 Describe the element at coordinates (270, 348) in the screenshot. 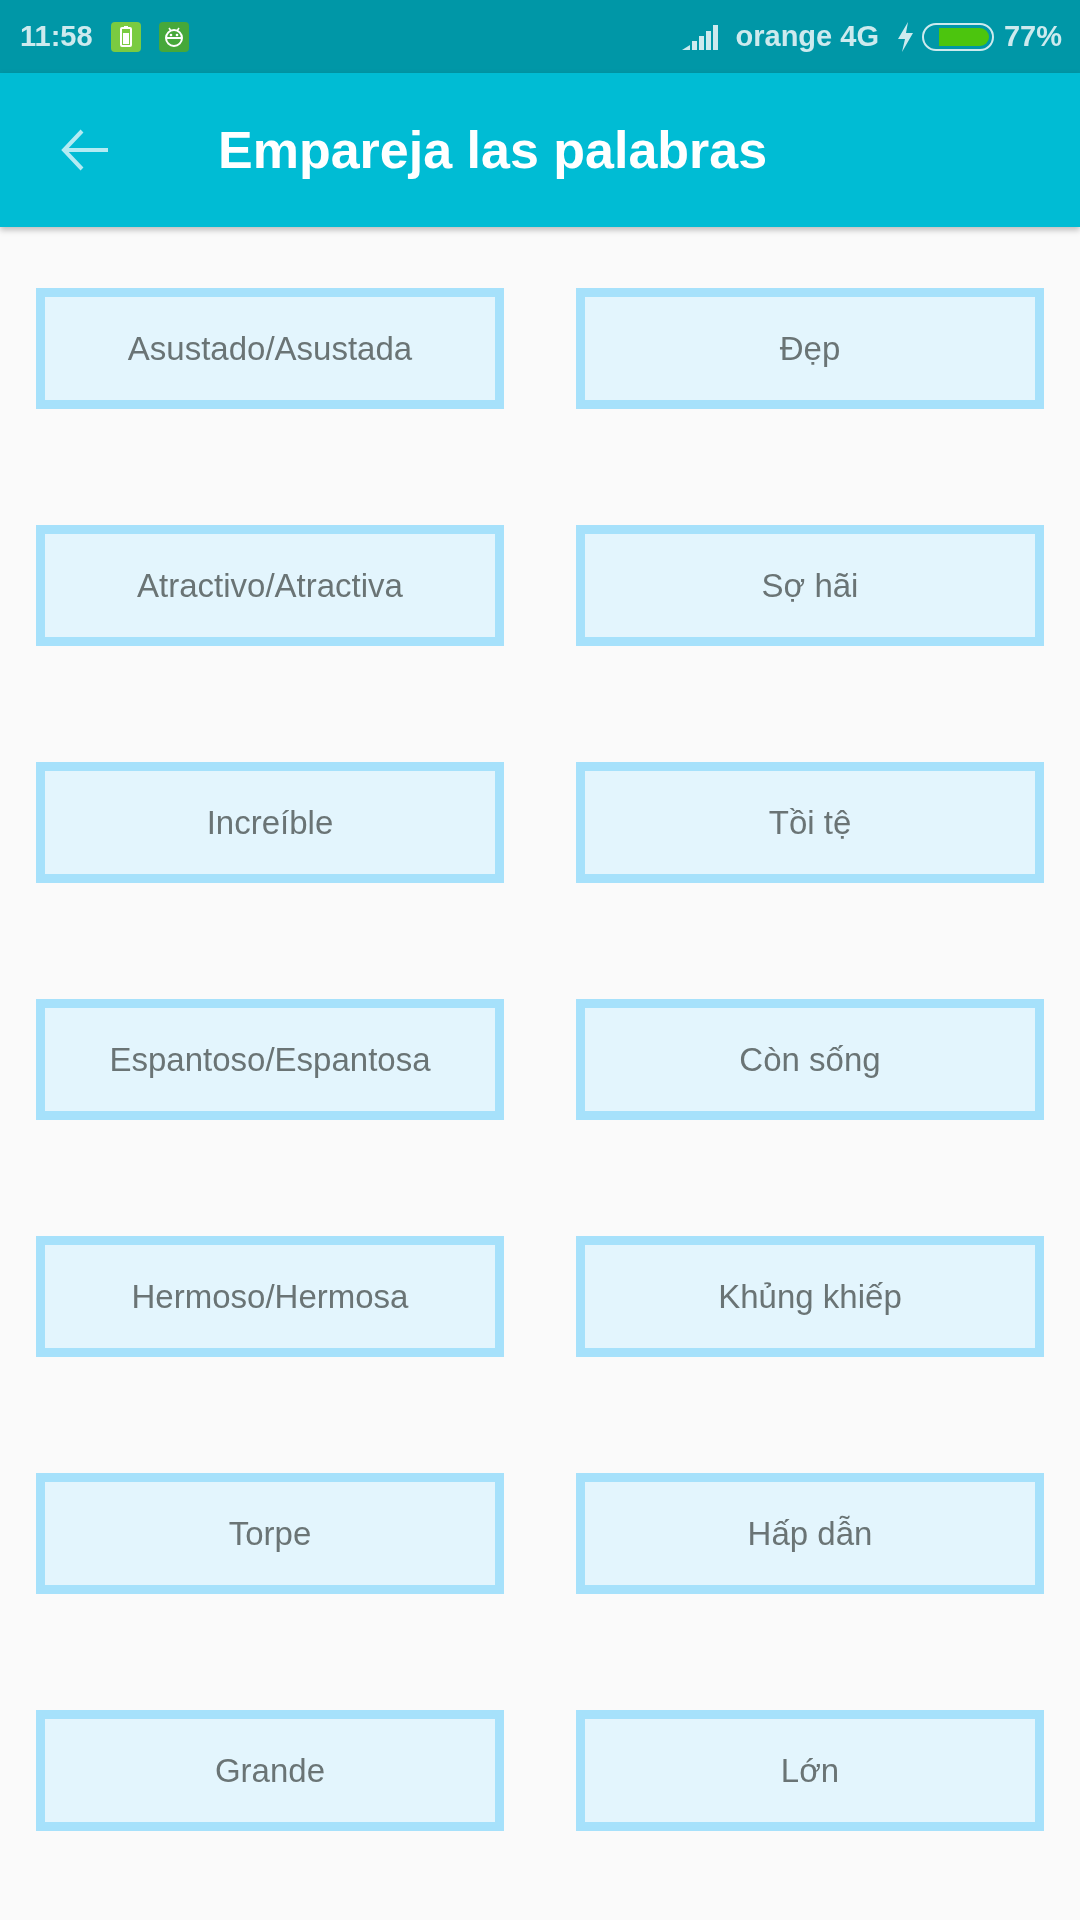

I see `word-card: Asustado/Asustada` at that location.